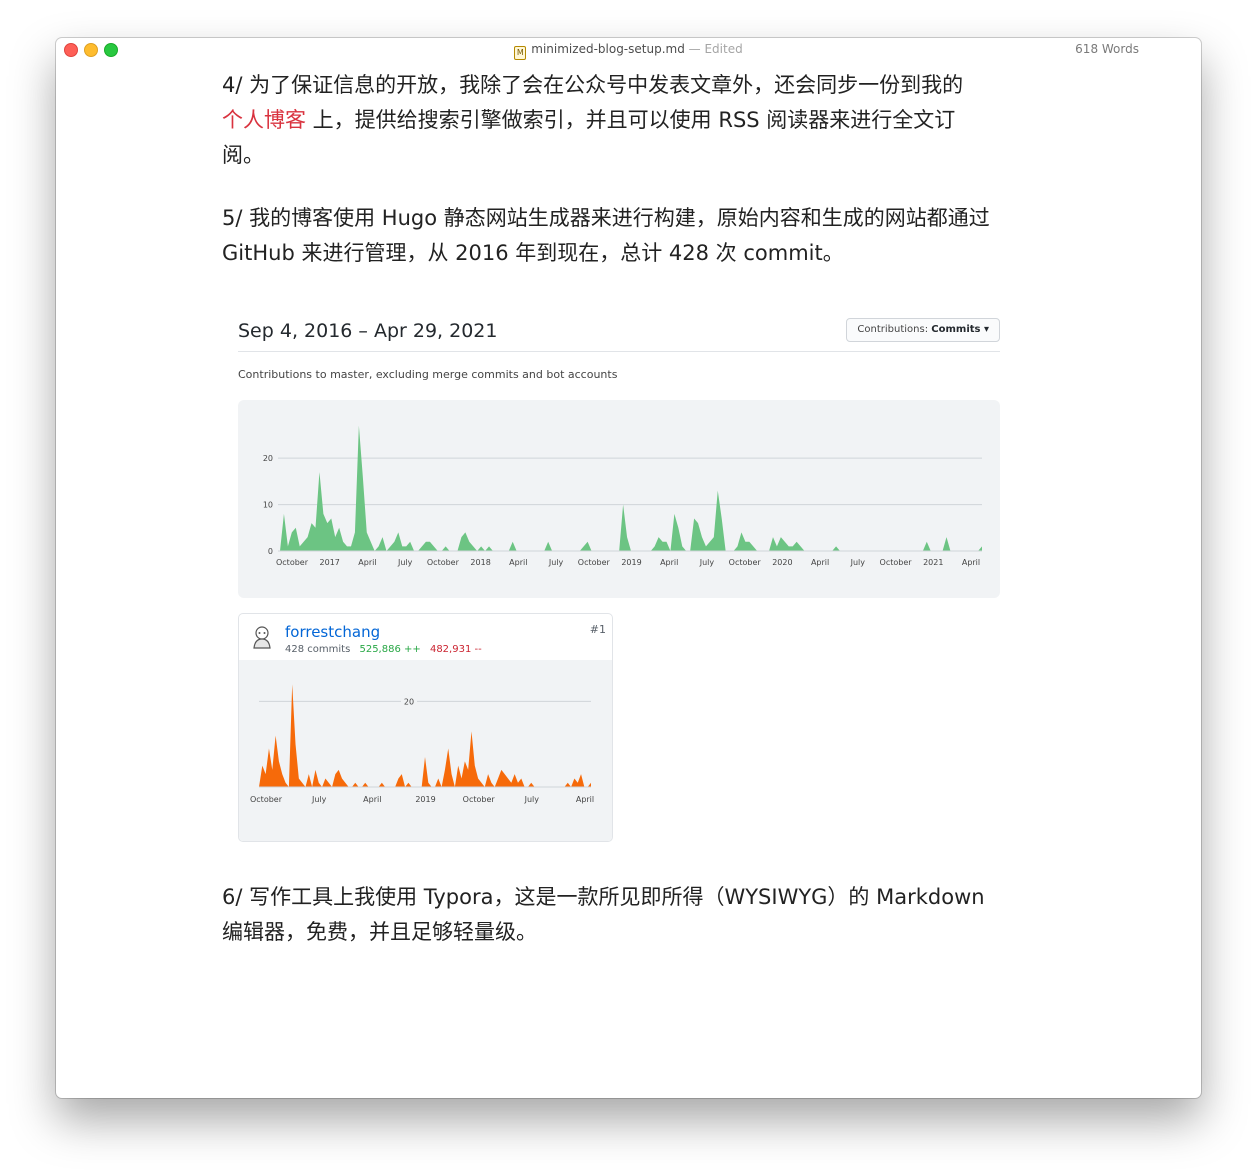 This screenshot has width=1257, height=1173. I want to click on contributor-chart: 20 October July April 2019 October July April, so click(425, 750).